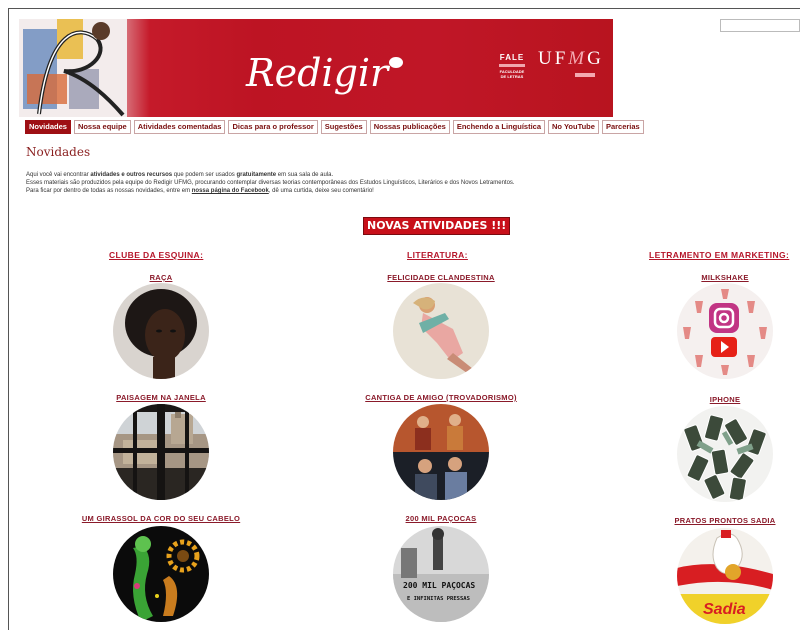 Image resolution: width=800 pixels, height=630 pixels. Describe the element at coordinates (578, 58) in the screenshot. I see `ufmg-m: M` at that location.